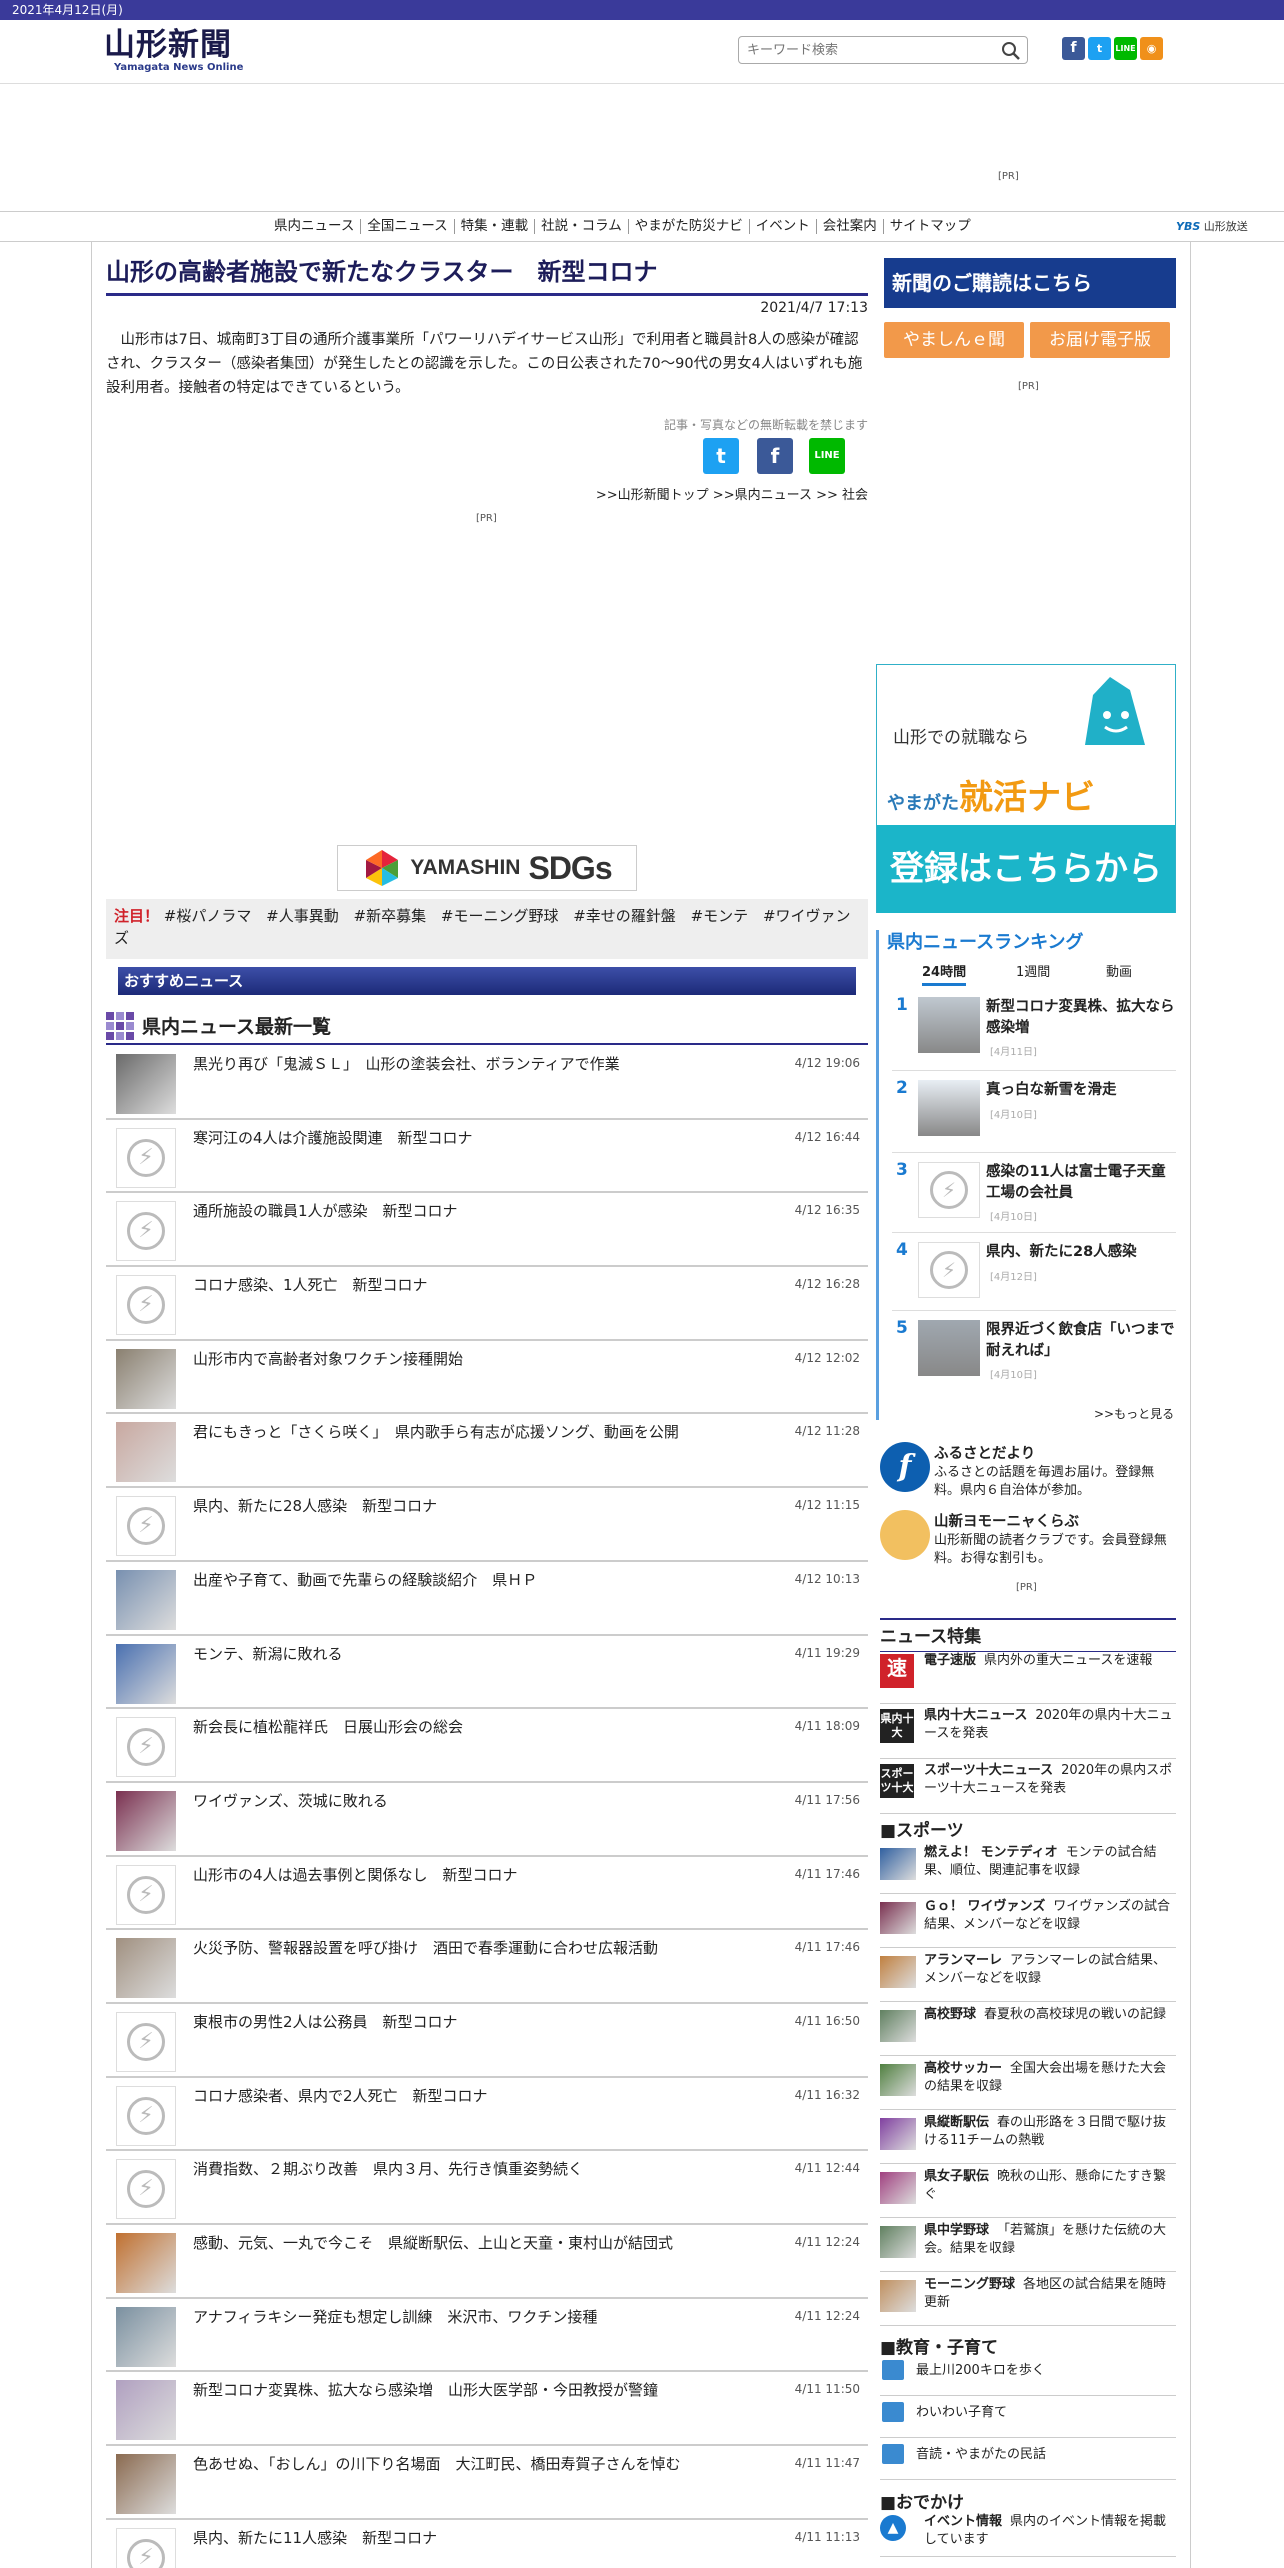  What do you see at coordinates (1125, 48) in the screenshot?
I see `line-icon: LINE` at bounding box center [1125, 48].